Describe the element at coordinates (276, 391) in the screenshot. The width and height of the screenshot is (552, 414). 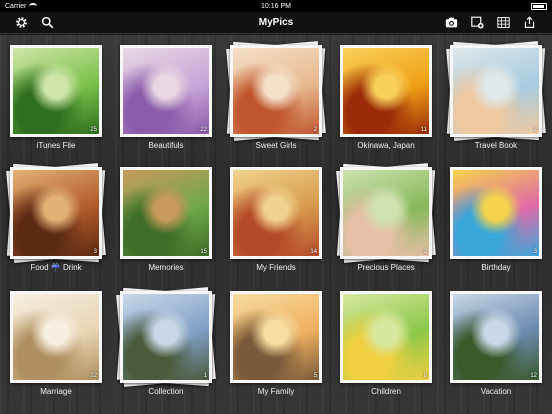
I see `album-name: My Family` at that location.